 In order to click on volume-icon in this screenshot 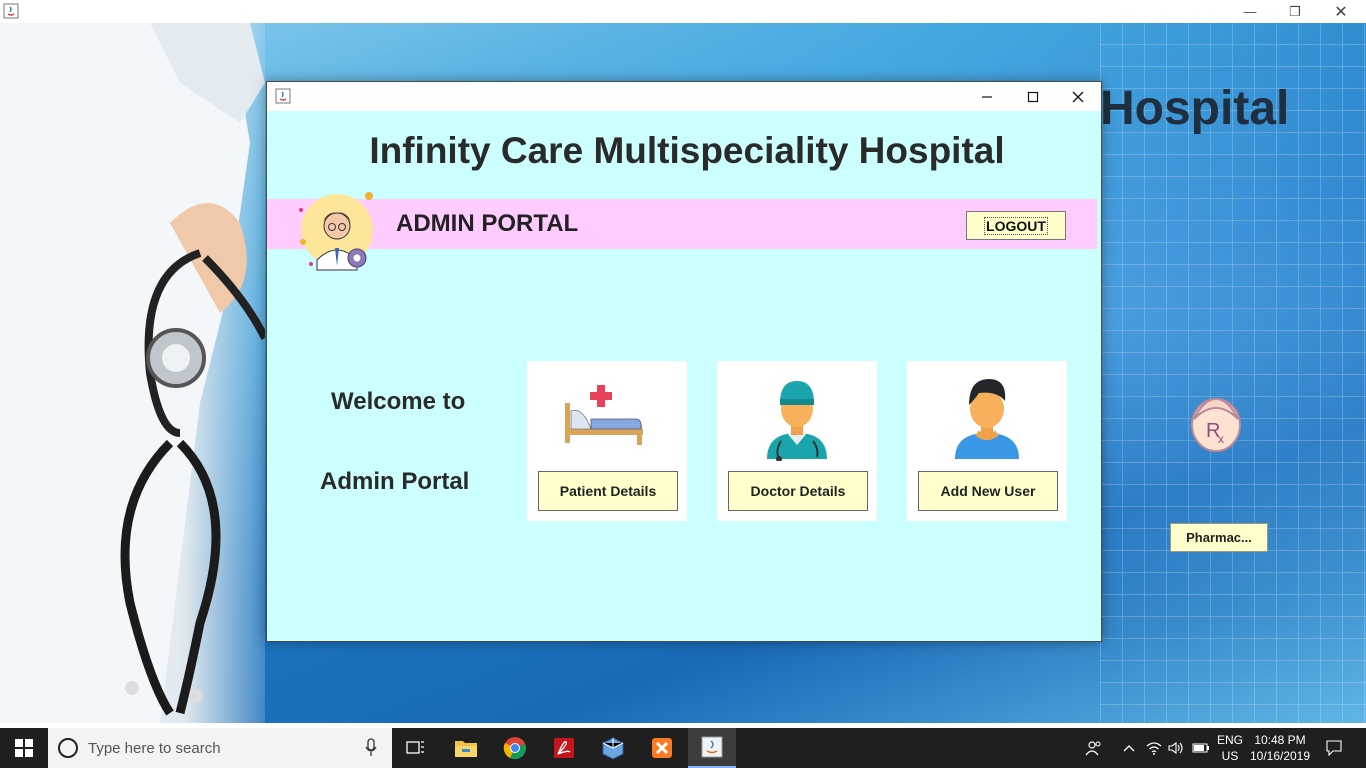, I will do `click(1176, 748)`.